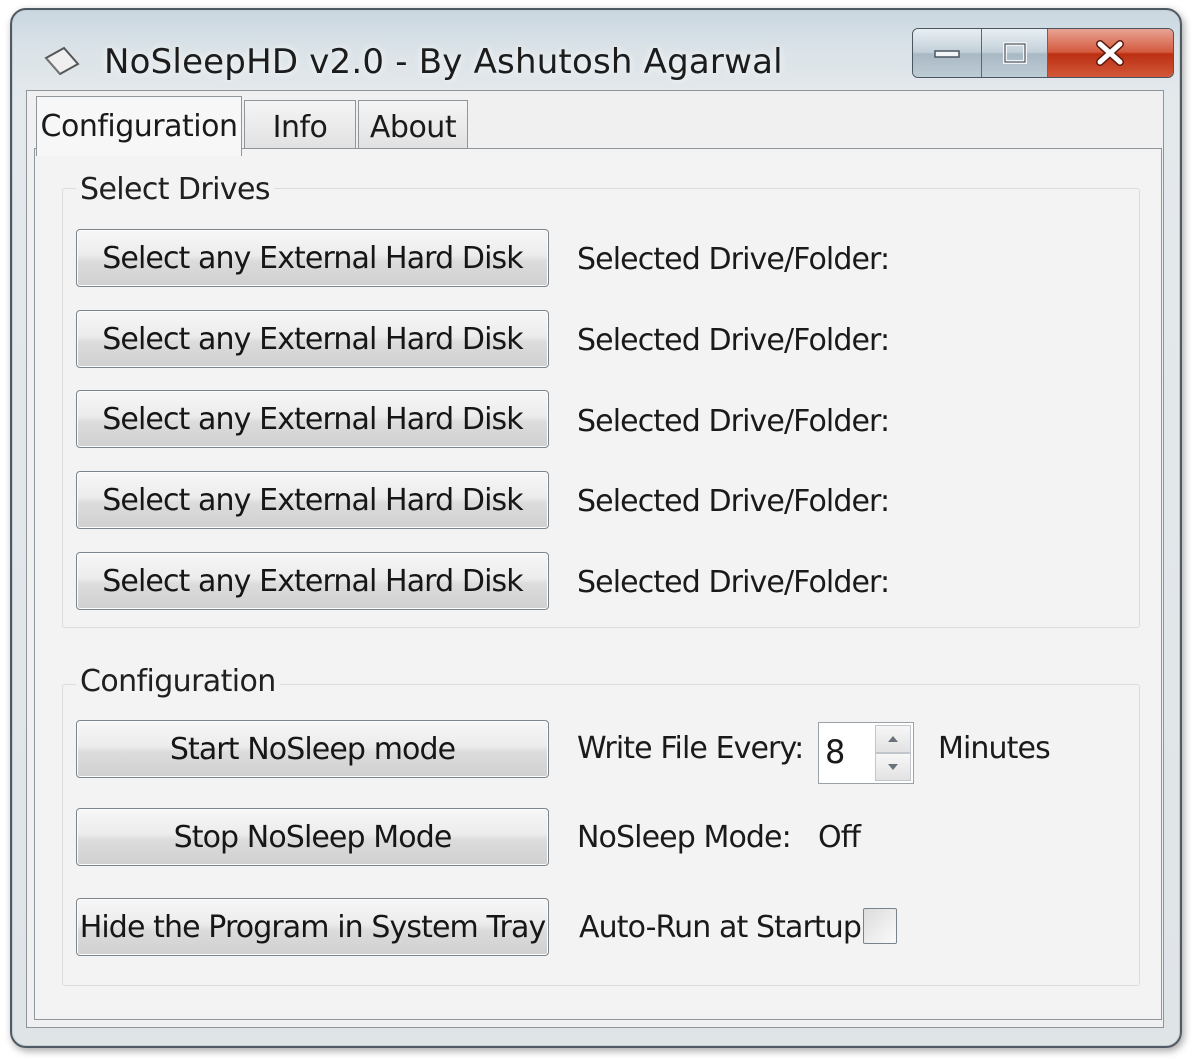 This screenshot has height=1059, width=1200. What do you see at coordinates (835, 752) in the screenshot?
I see `write-file-interval-value: 8` at bounding box center [835, 752].